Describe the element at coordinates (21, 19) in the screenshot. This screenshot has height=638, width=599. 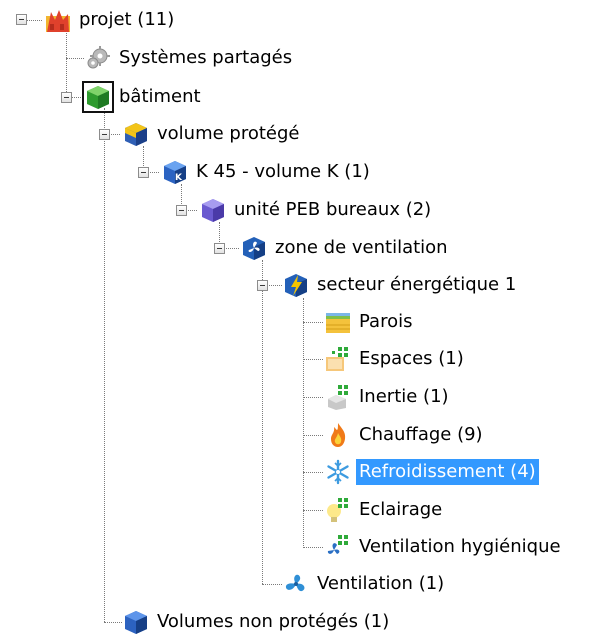
I see `collapse-toggle-projet` at that location.